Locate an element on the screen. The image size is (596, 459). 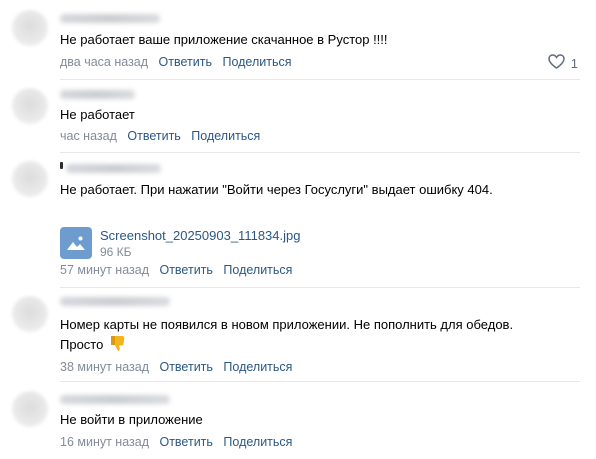
comment-meta: 38 минут назад Ответить Поделиться is located at coordinates (176, 367).